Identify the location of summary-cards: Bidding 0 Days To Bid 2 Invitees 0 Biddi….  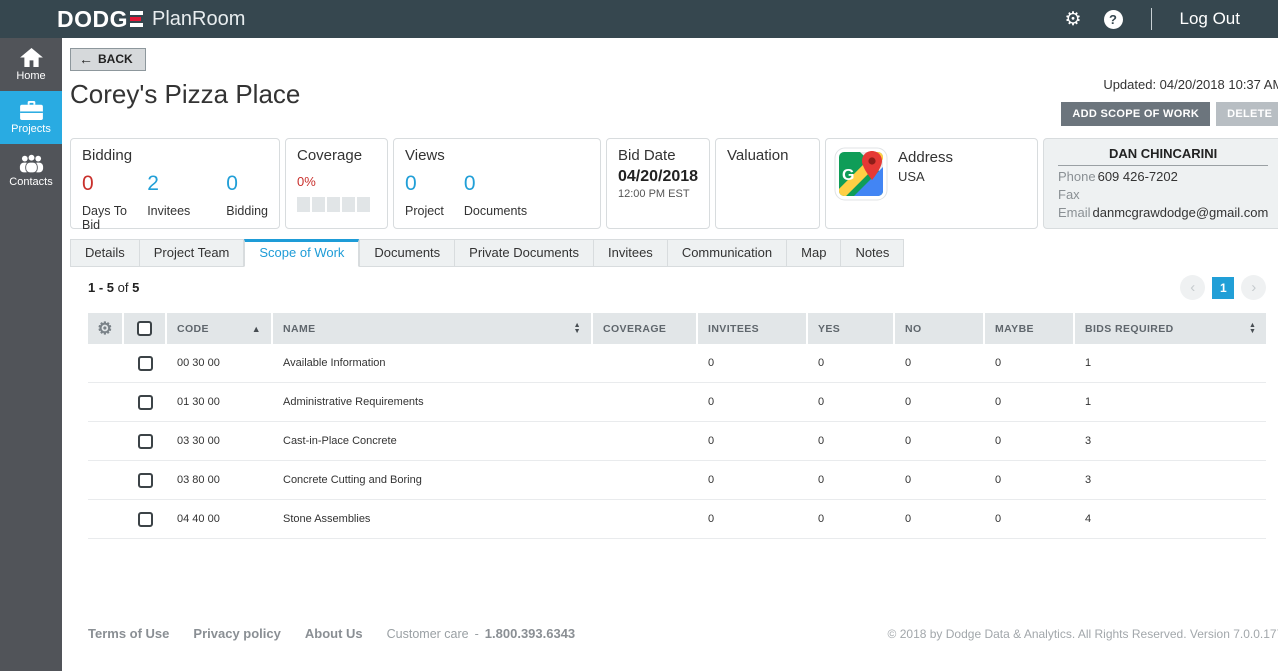
(670, 185).